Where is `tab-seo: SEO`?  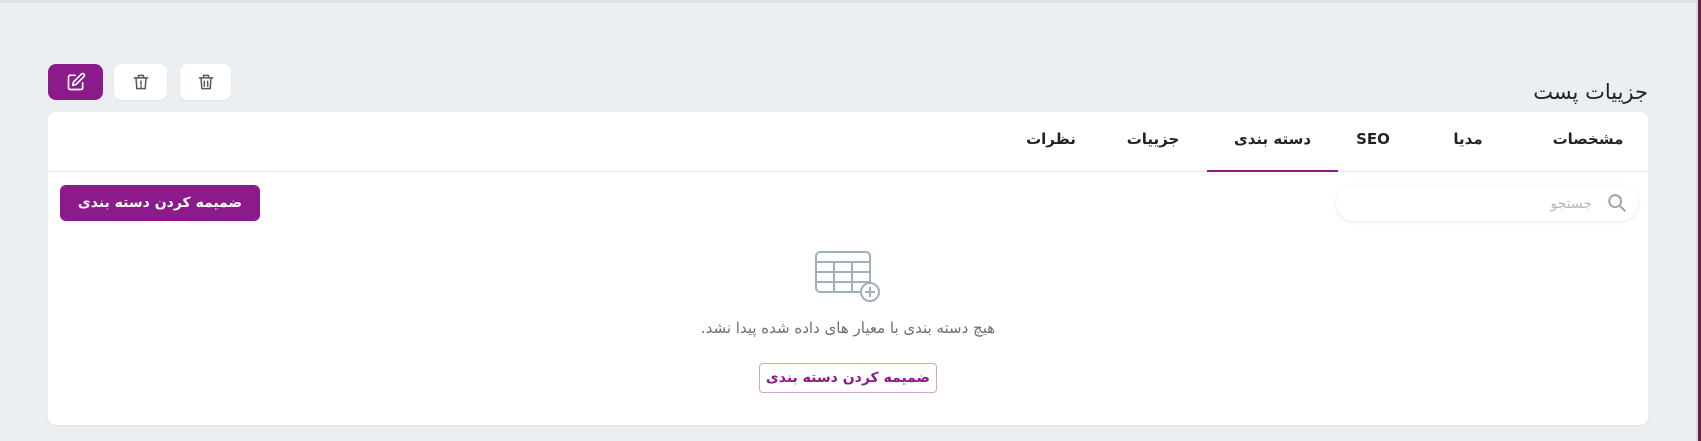
tab-seo: SEO is located at coordinates (1373, 141).